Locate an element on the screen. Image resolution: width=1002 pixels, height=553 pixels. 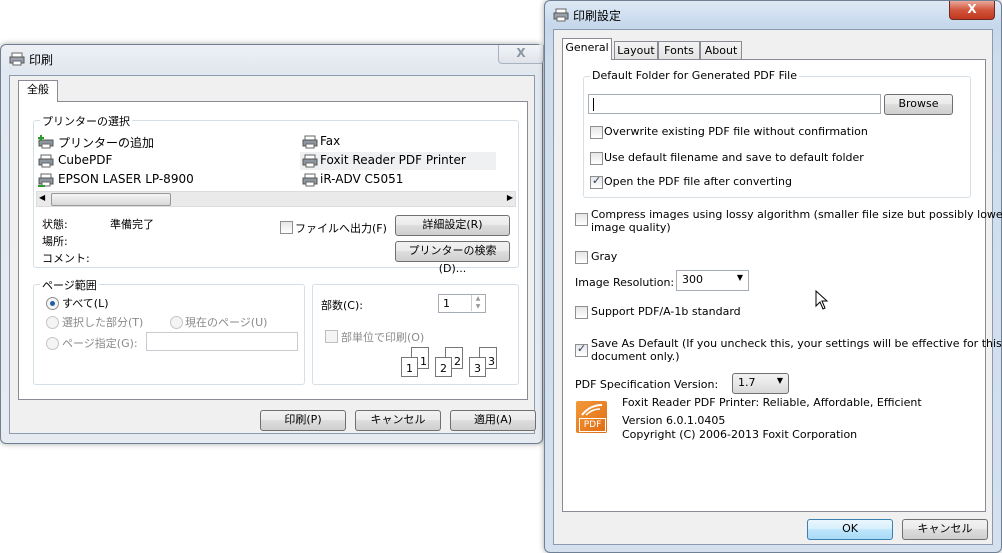
save-as-default-label-line2: document only.) is located at coordinates (635, 356).